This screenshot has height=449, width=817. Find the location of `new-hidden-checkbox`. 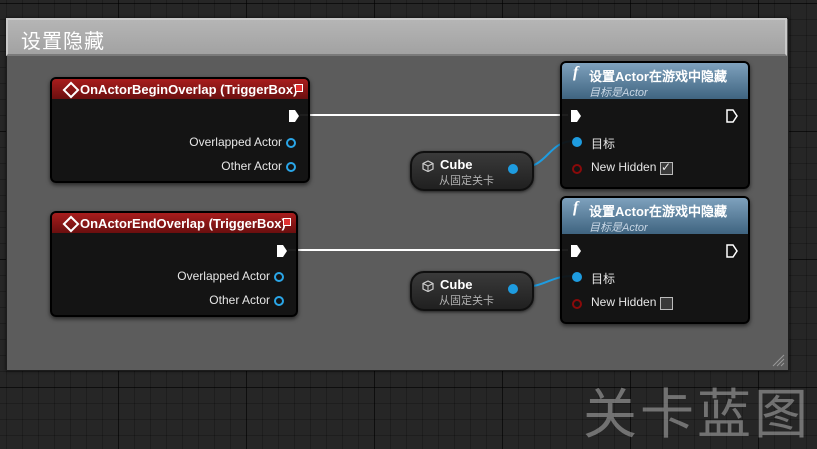

new-hidden-checkbox is located at coordinates (666, 303).